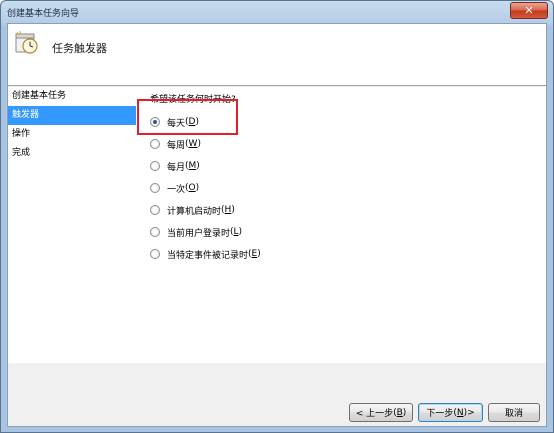  Describe the element at coordinates (193, 100) in the screenshot. I see `question-label: 希望该任务何时开始?` at that location.